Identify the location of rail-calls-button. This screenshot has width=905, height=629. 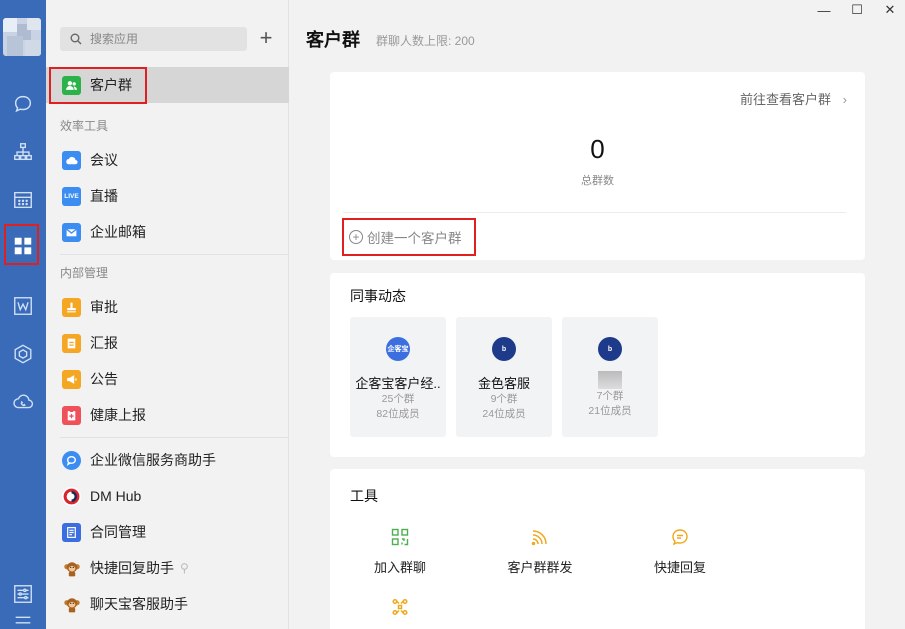
(23, 402).